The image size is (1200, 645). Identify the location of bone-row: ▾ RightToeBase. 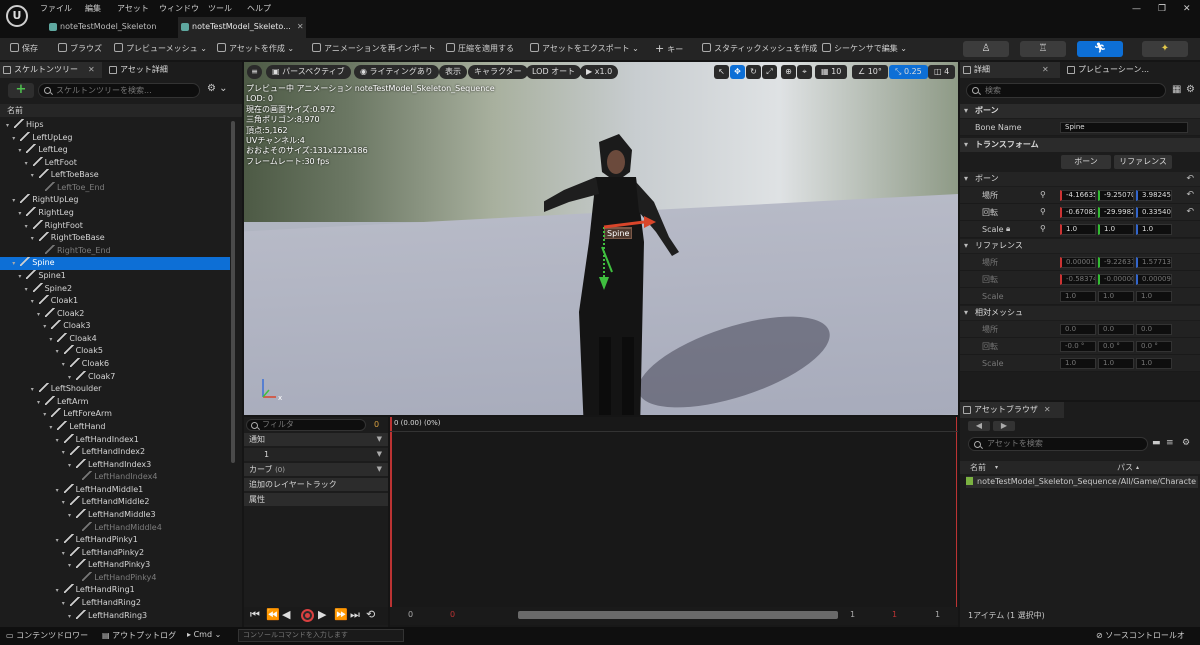
(115, 238).